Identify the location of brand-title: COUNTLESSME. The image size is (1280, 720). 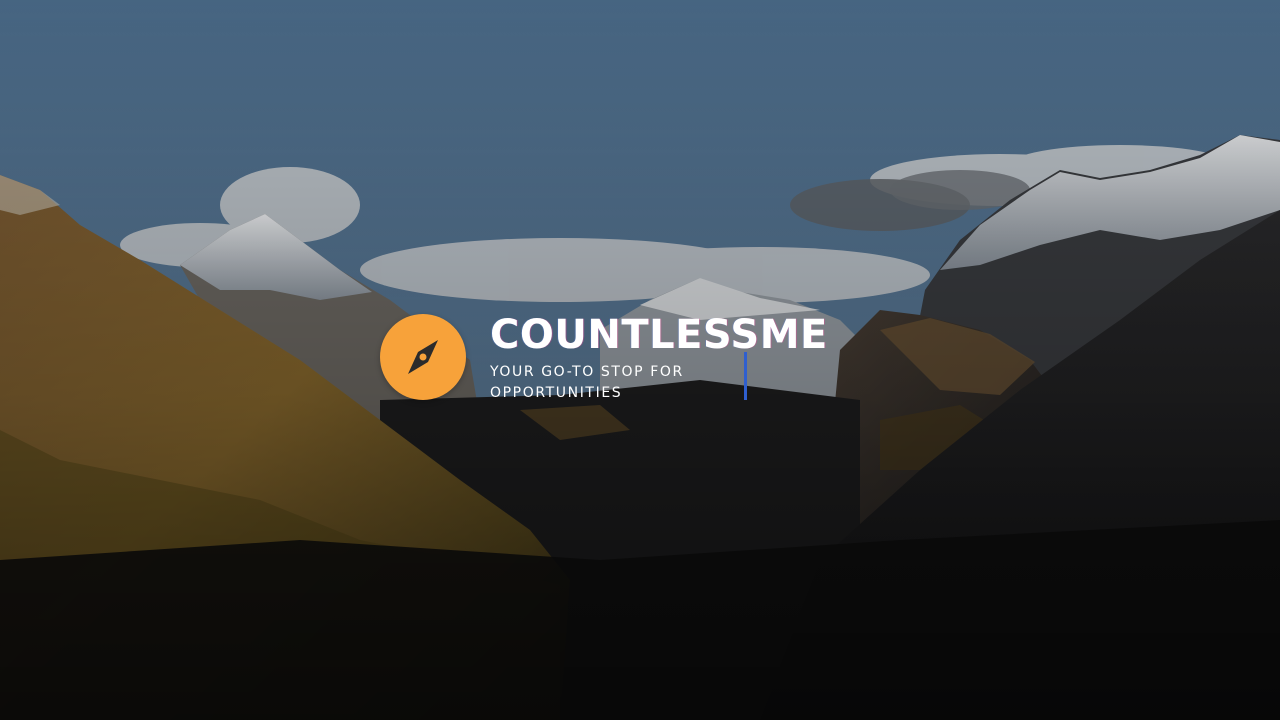
(659, 335).